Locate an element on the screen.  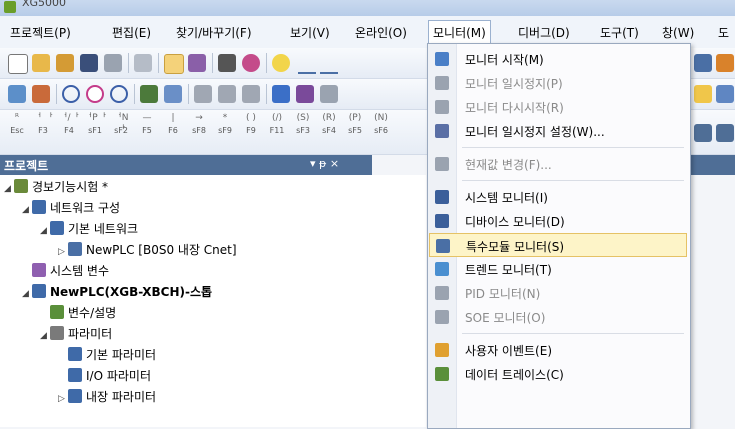
builtin-parameter-icon is located at coordinates (75, 396).